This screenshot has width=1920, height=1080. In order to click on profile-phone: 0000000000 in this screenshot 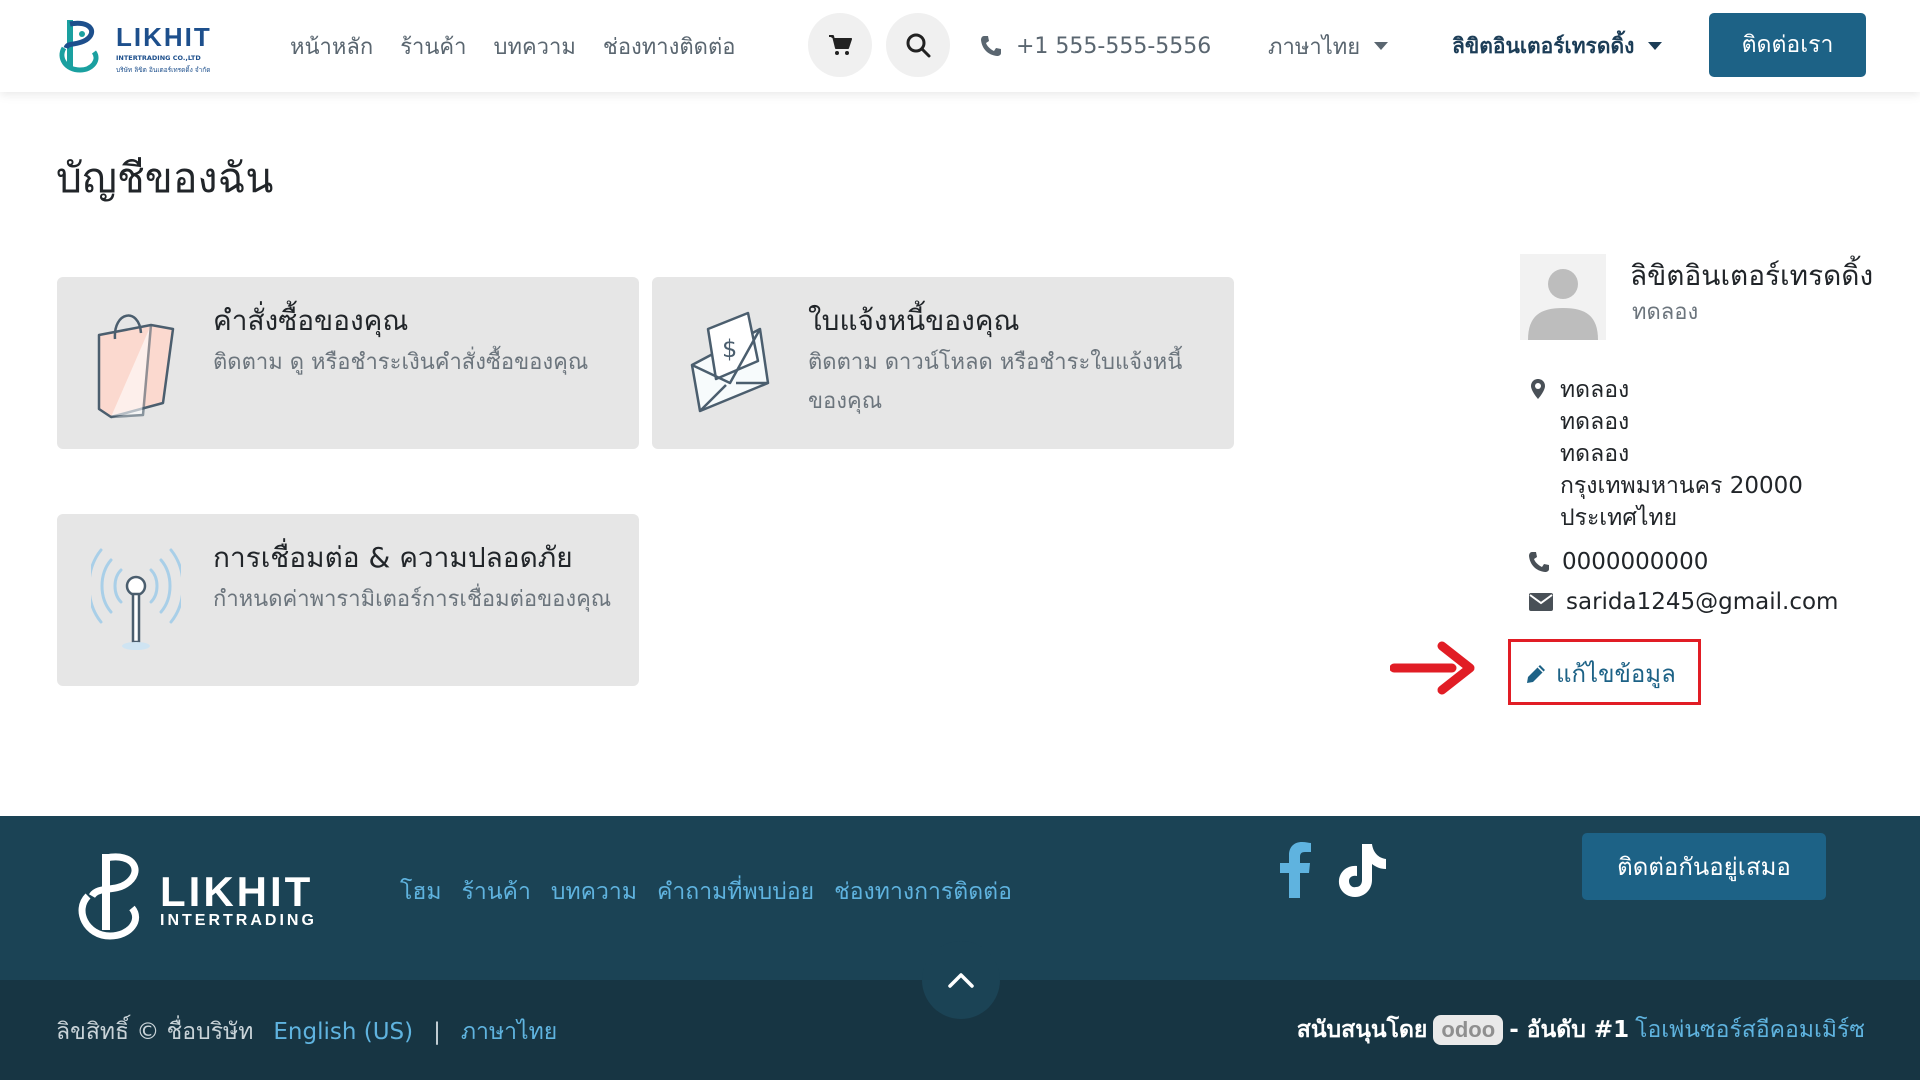, I will do `click(1635, 562)`.